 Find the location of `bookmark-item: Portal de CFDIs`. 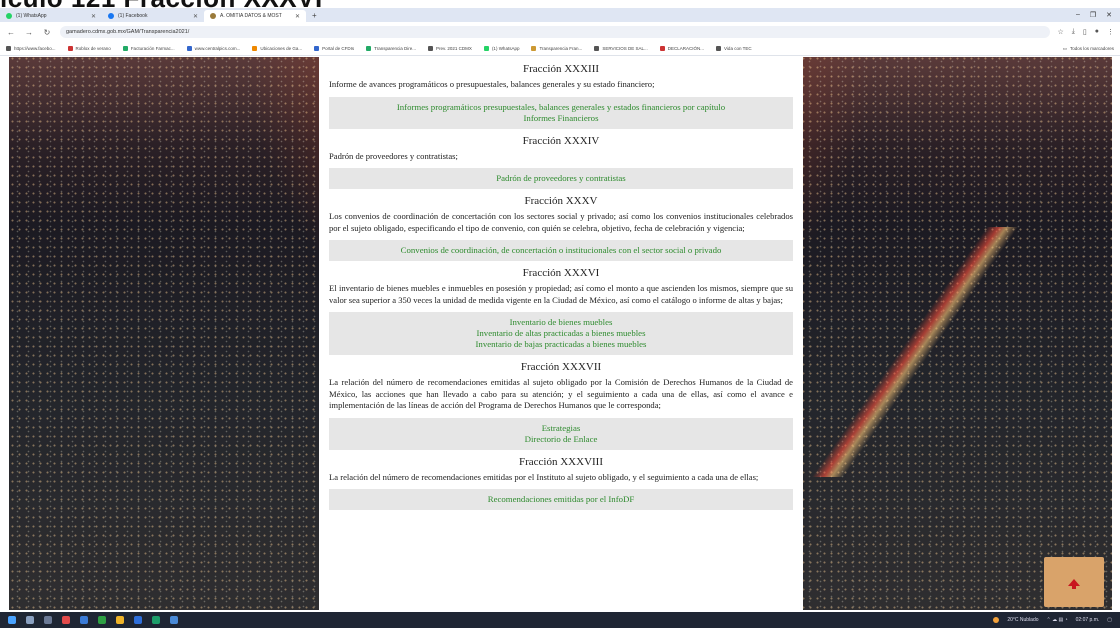

bookmark-item: Portal de CFDIs is located at coordinates (334, 48).